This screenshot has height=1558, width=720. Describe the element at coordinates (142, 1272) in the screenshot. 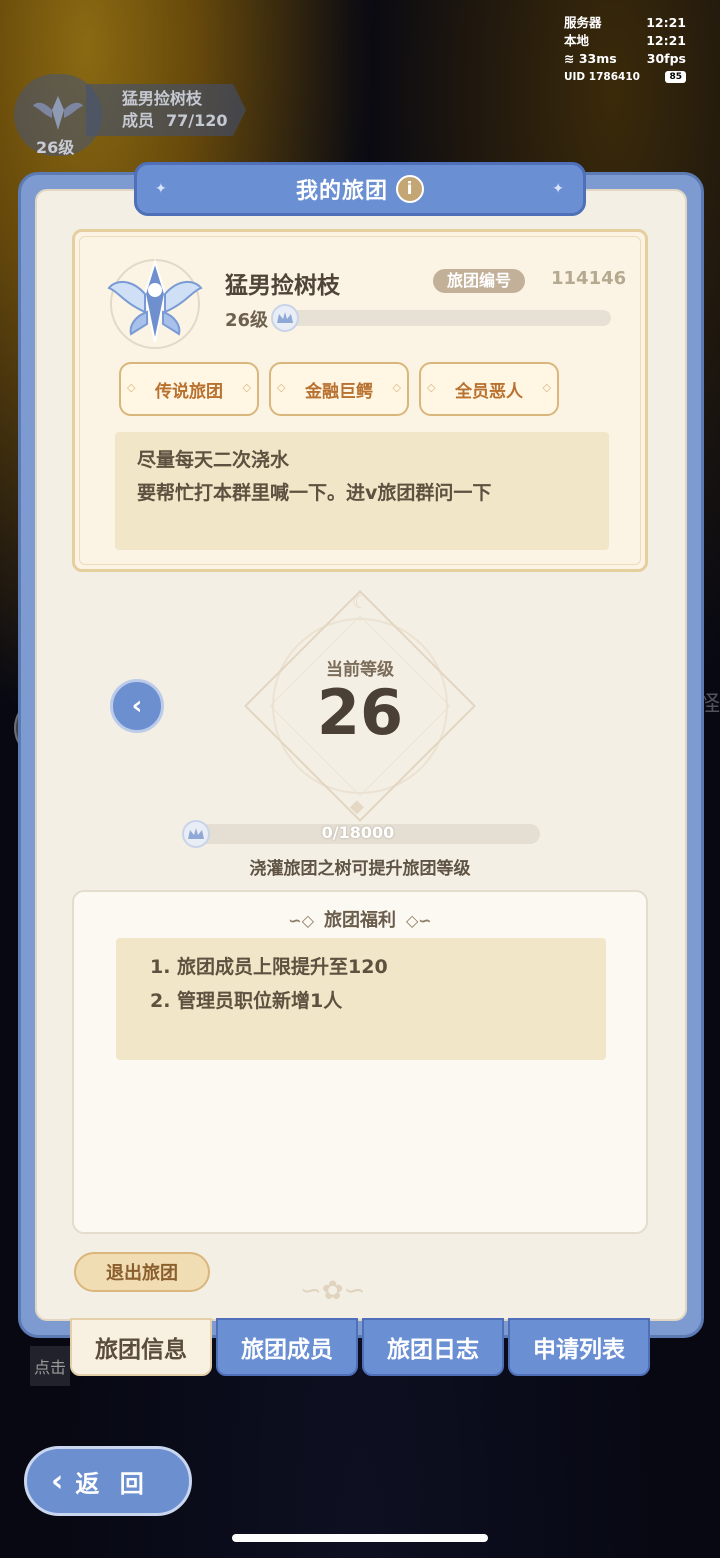

I see `quit-guild-button: 退出旅团` at that location.